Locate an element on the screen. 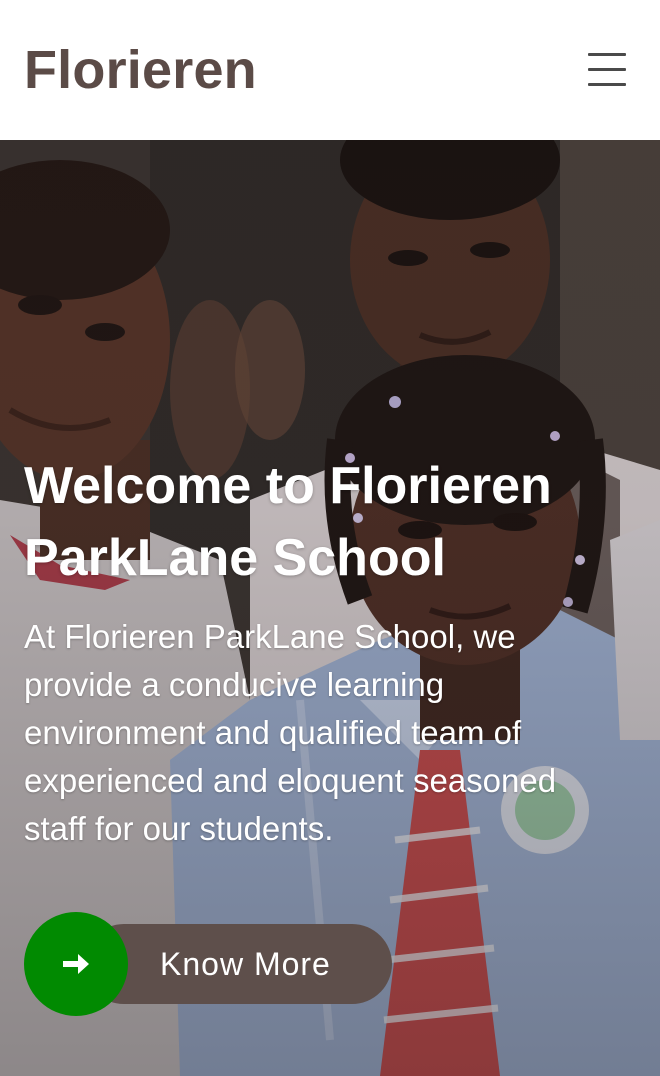  know-more-circle is located at coordinates (76, 964).